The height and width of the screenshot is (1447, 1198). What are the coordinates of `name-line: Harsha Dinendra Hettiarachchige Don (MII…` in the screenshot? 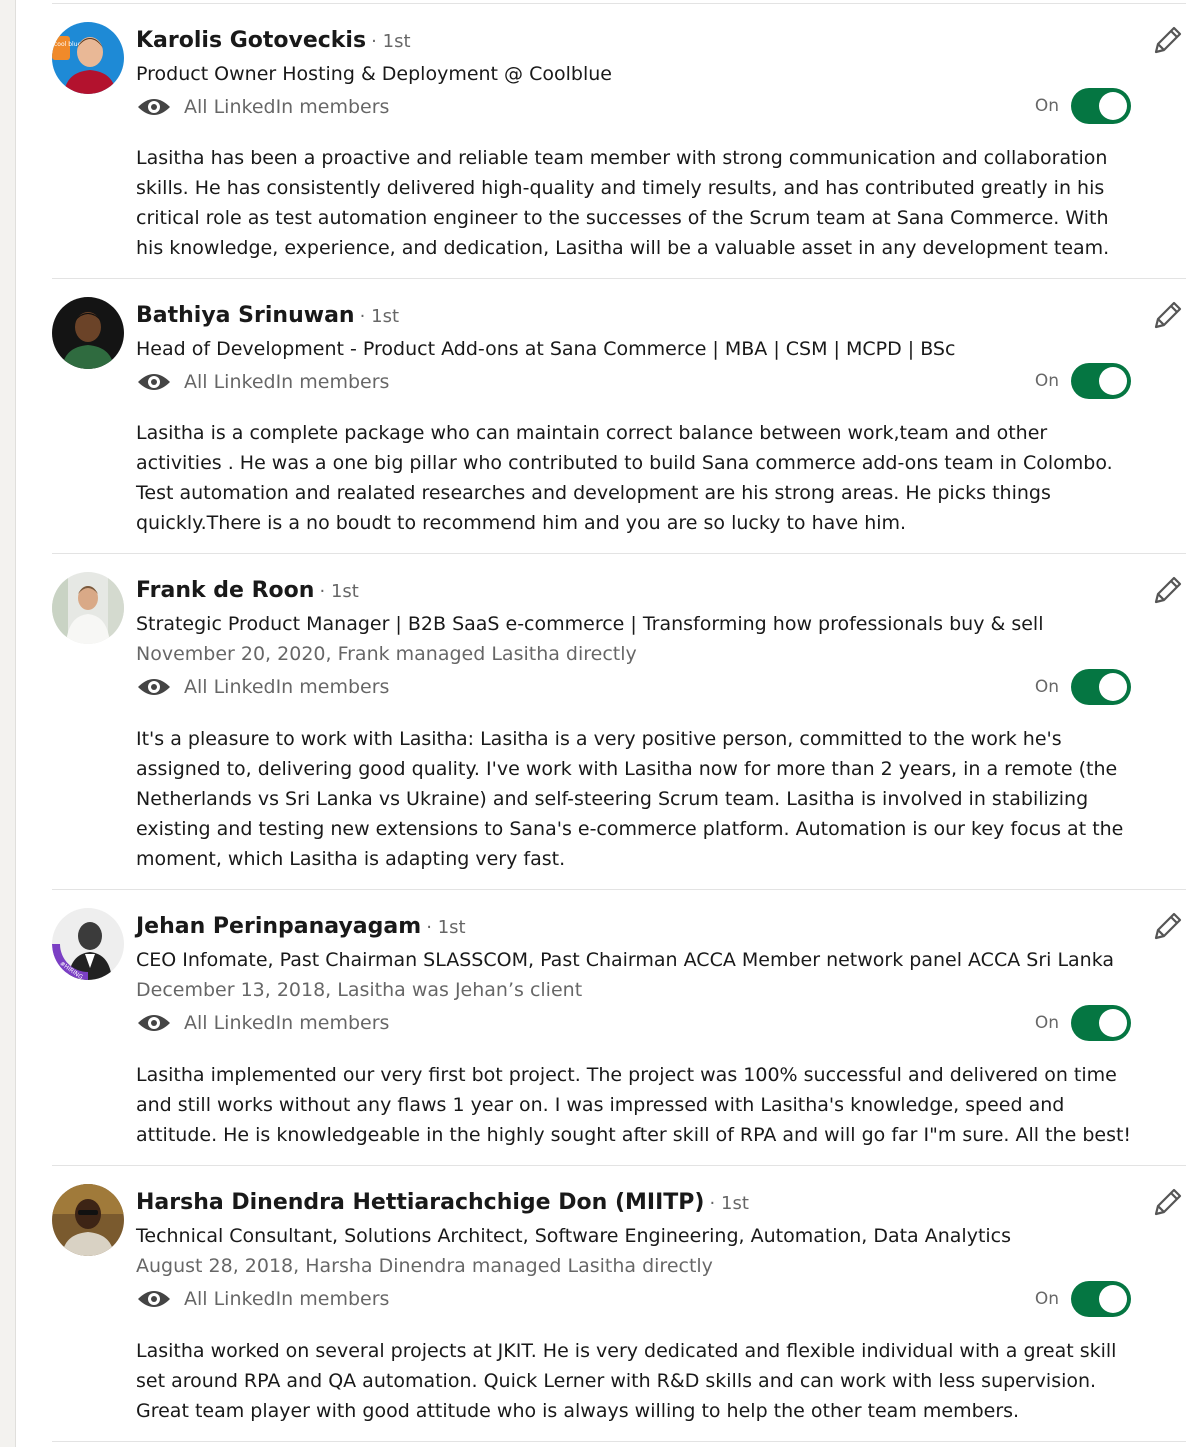 It's located at (442, 1203).